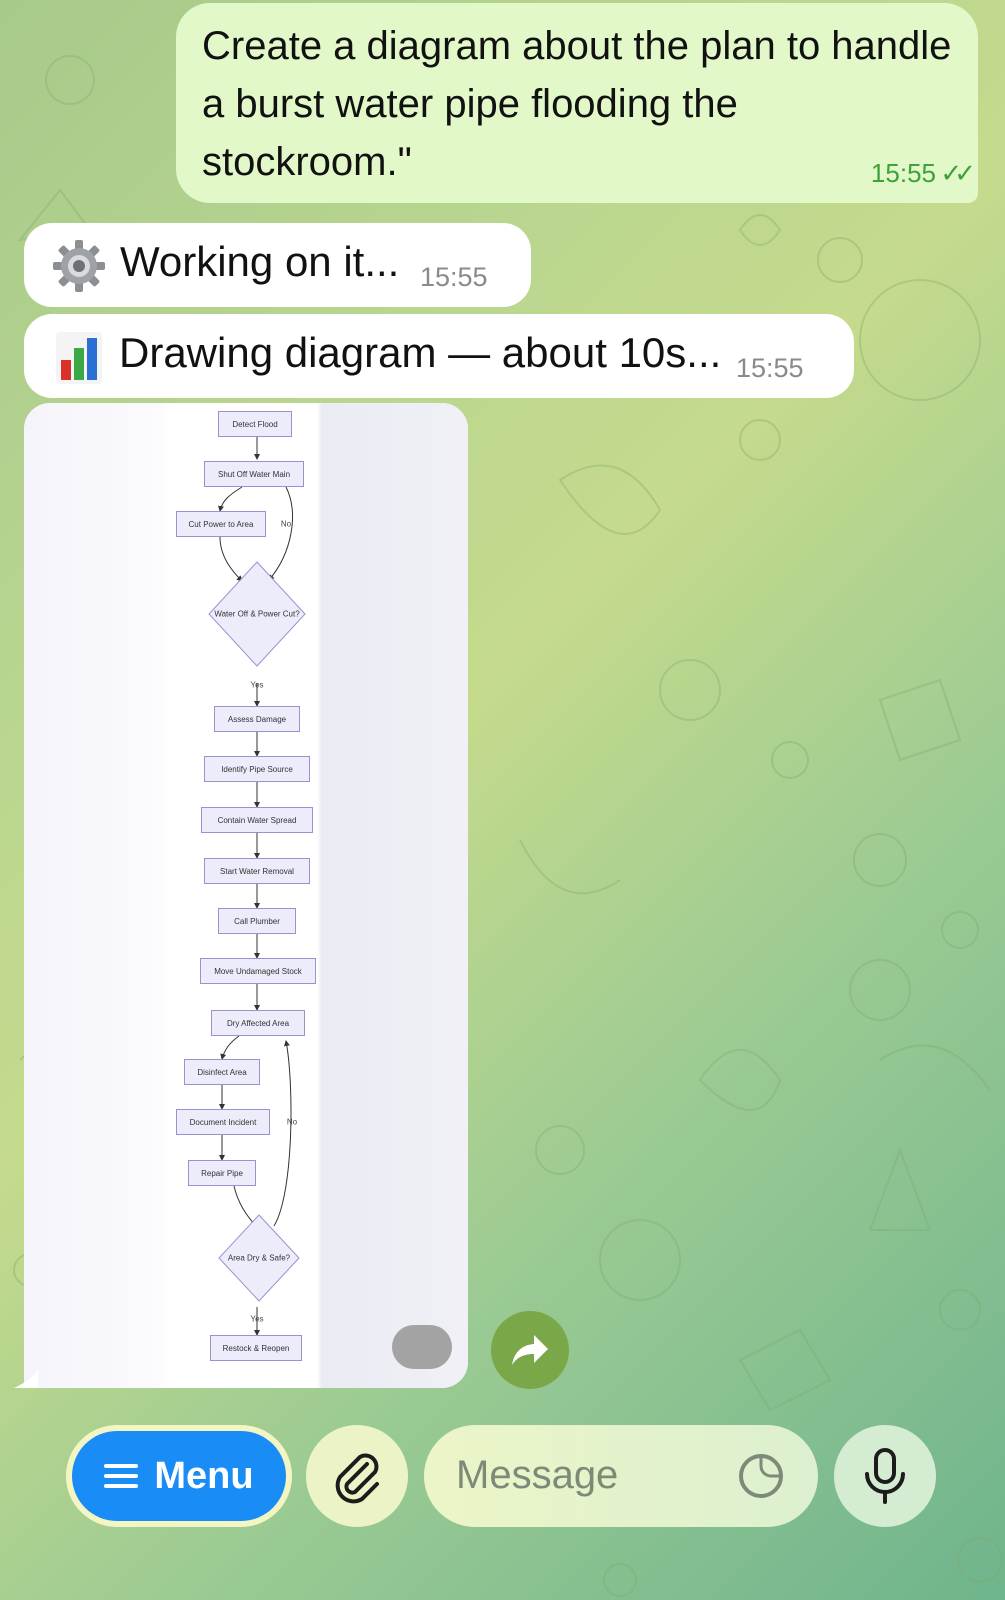 The image size is (1005, 1600). What do you see at coordinates (422, 1347) in the screenshot?
I see `media-status-pill` at bounding box center [422, 1347].